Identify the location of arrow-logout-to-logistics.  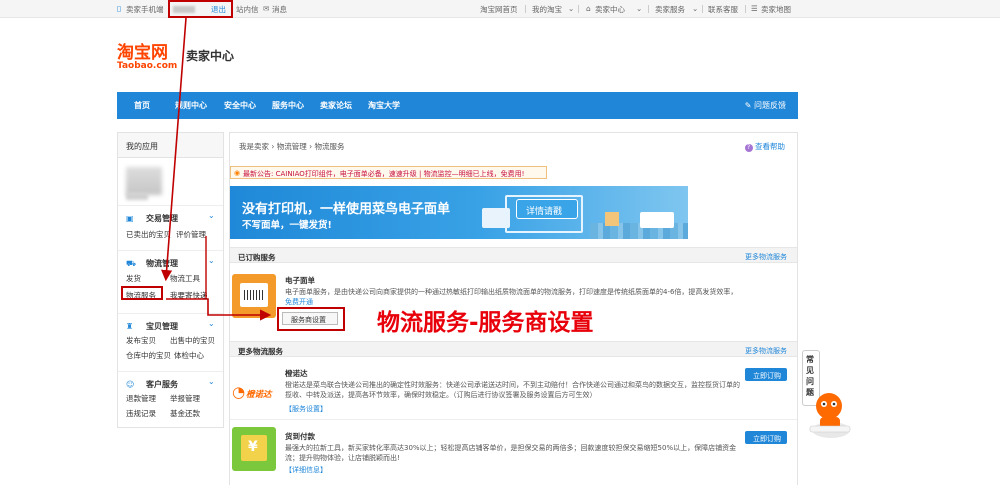
(174, 149).